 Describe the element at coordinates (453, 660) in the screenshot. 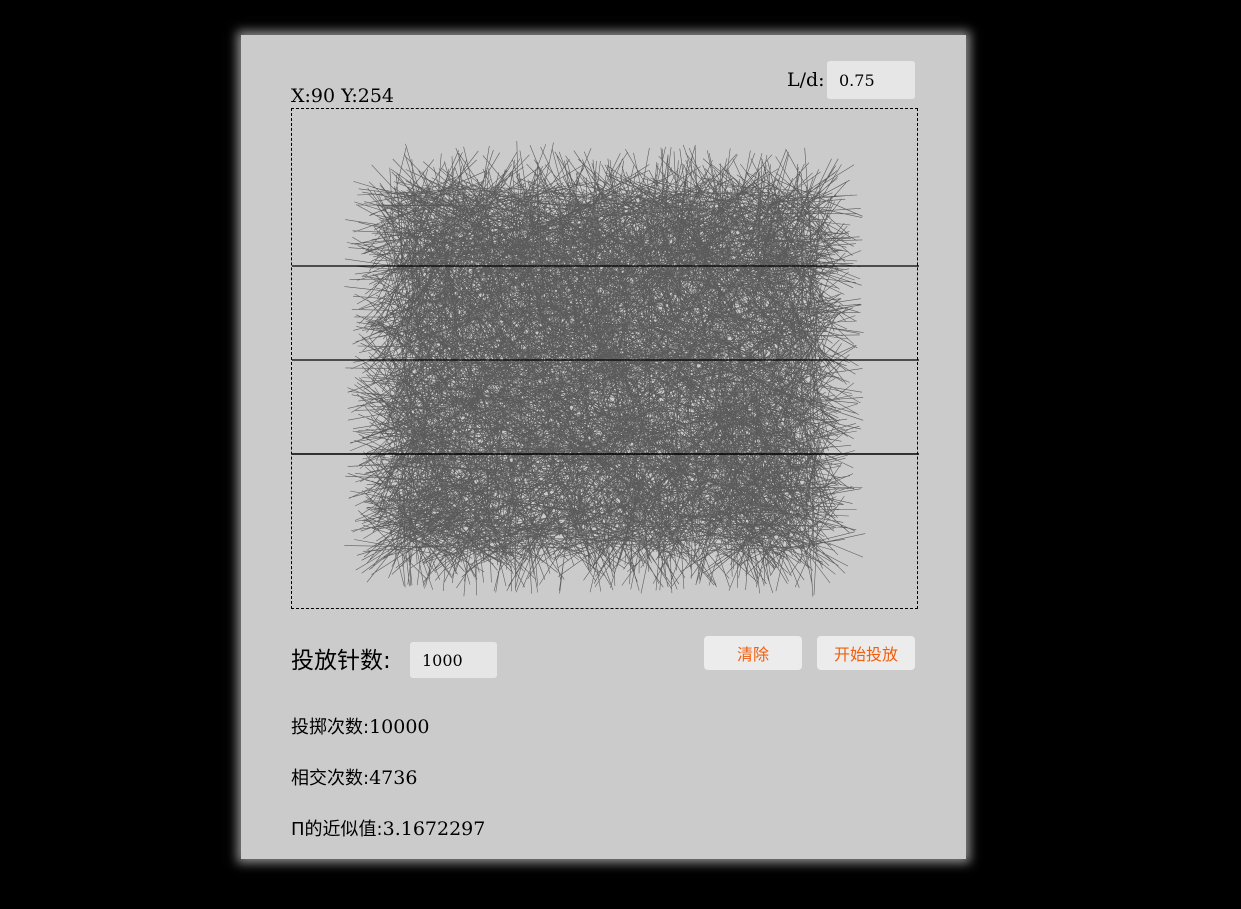

I see `needle-count-input` at that location.